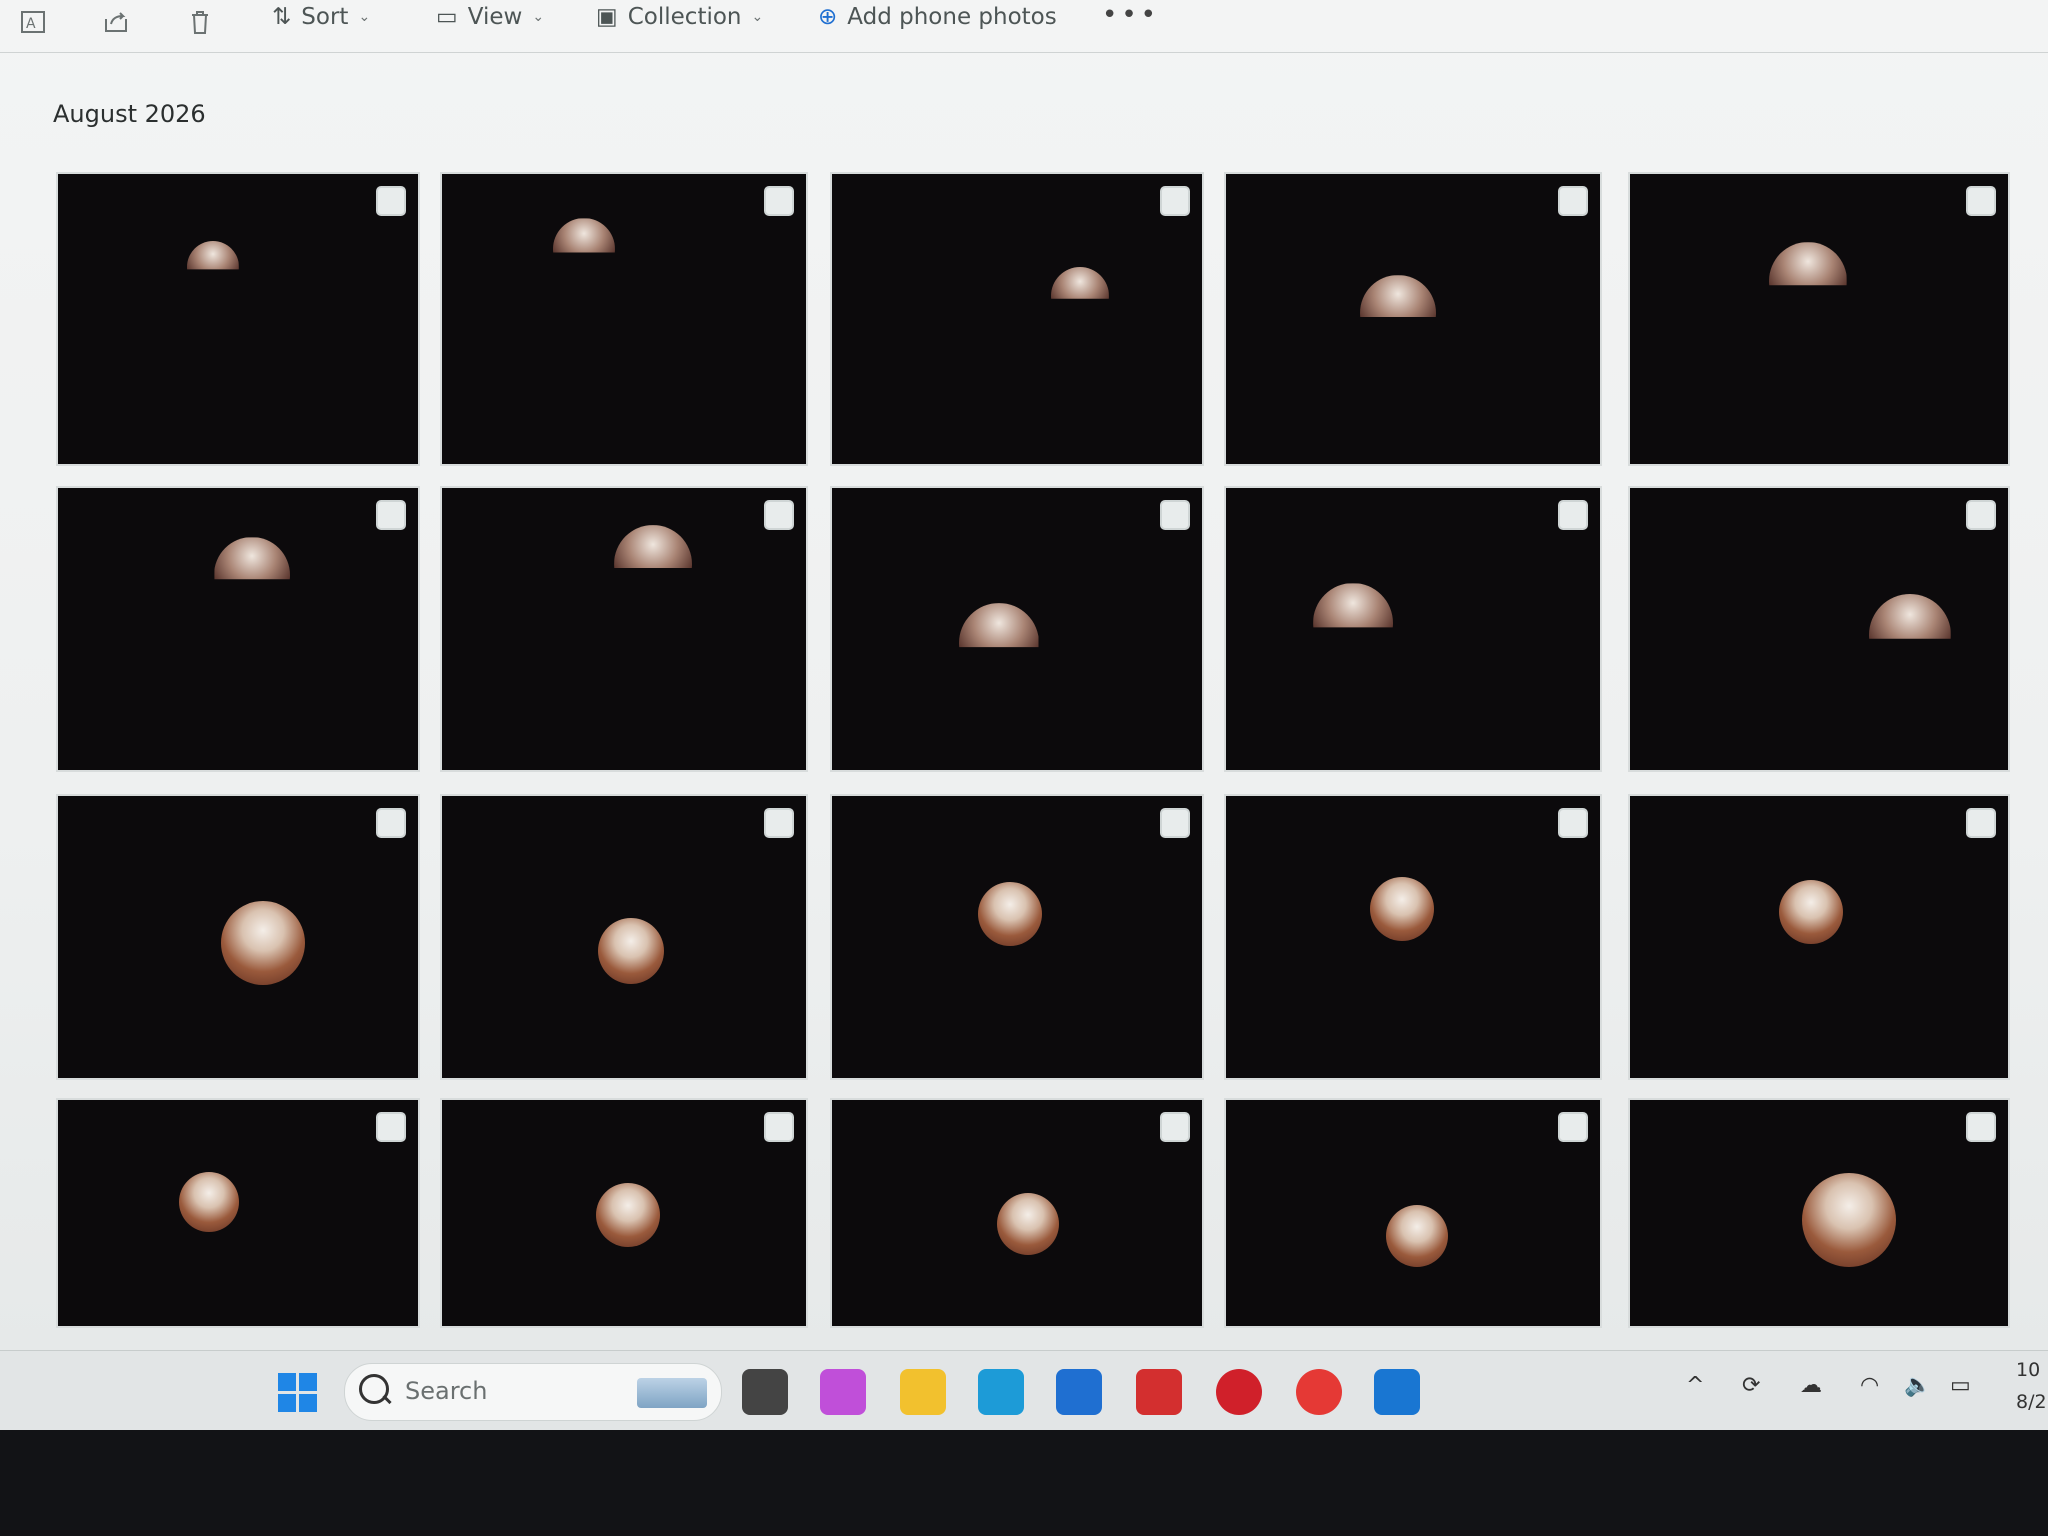 The width and height of the screenshot is (2048, 1536). I want to click on search-placeholder: Search, so click(446, 1391).